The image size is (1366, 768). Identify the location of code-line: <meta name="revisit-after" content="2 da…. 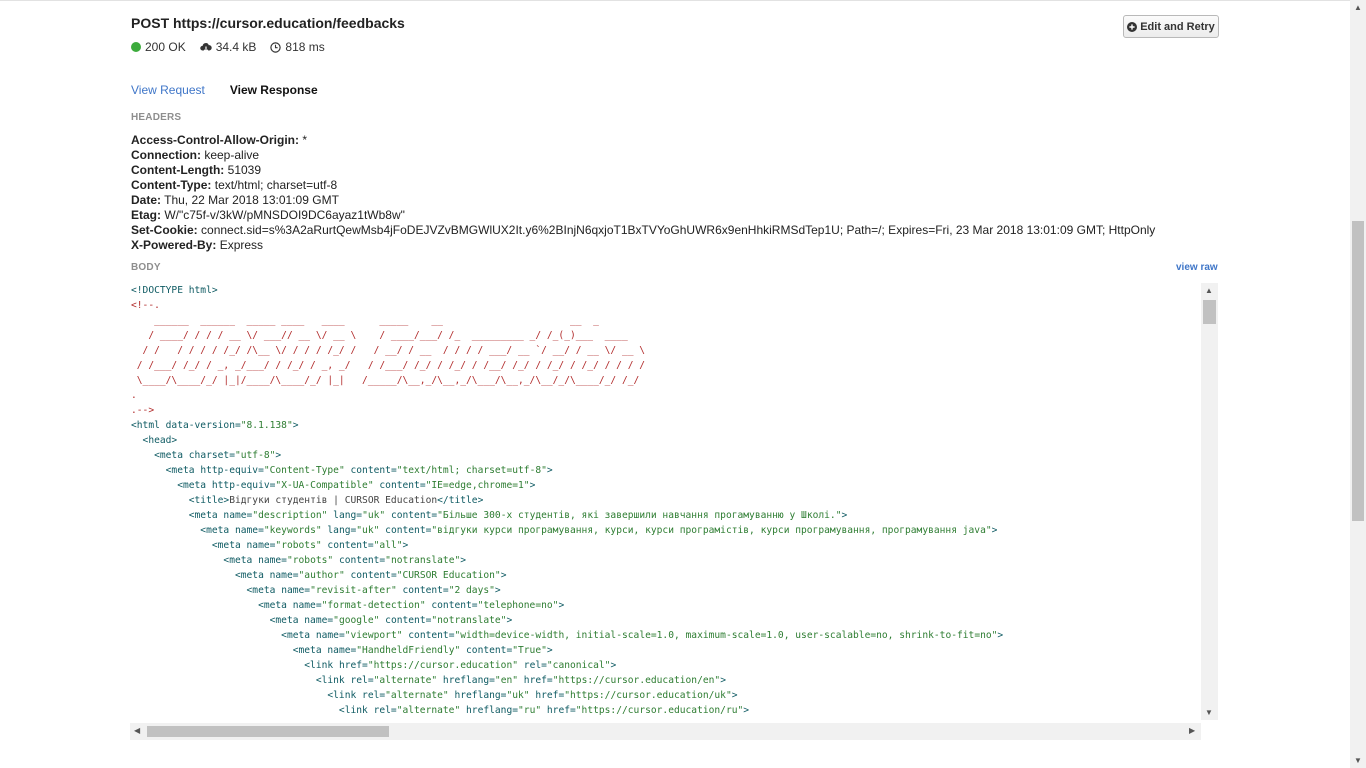
(567, 590).